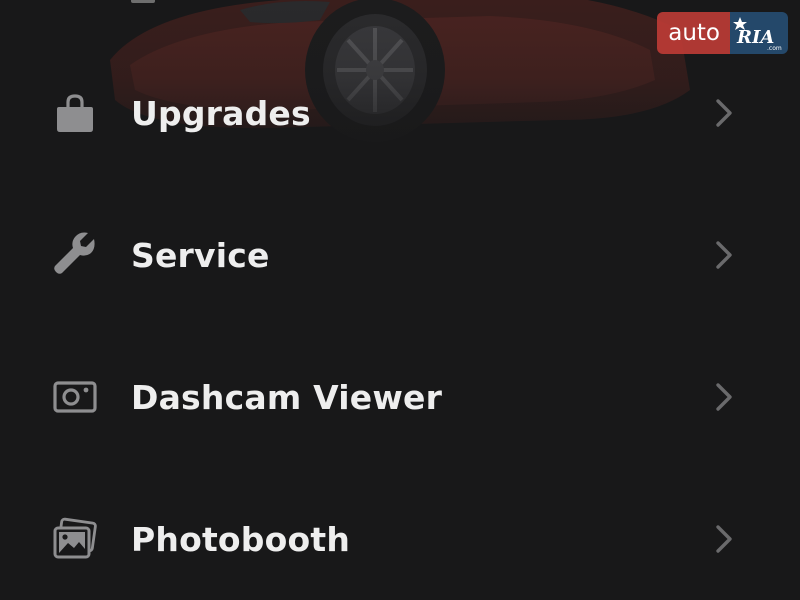  I want to click on hero-handle, so click(143, 1).